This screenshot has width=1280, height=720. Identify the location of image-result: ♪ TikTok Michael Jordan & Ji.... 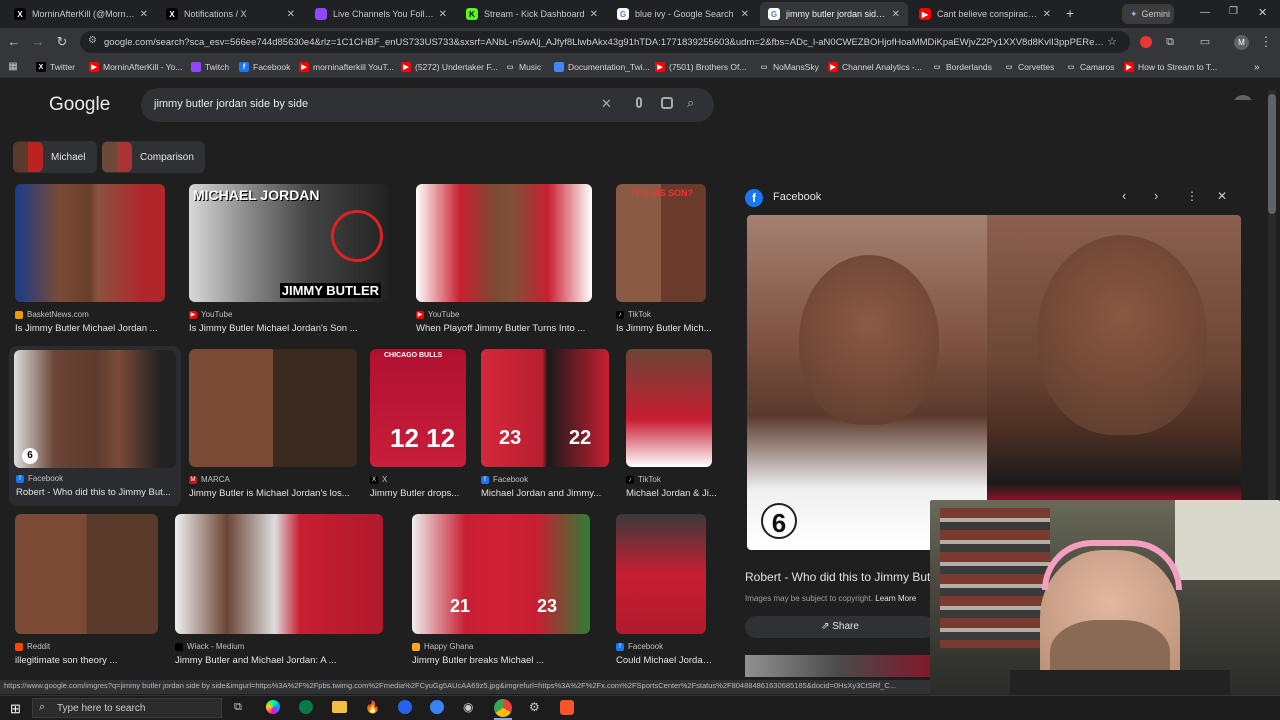
(672, 424).